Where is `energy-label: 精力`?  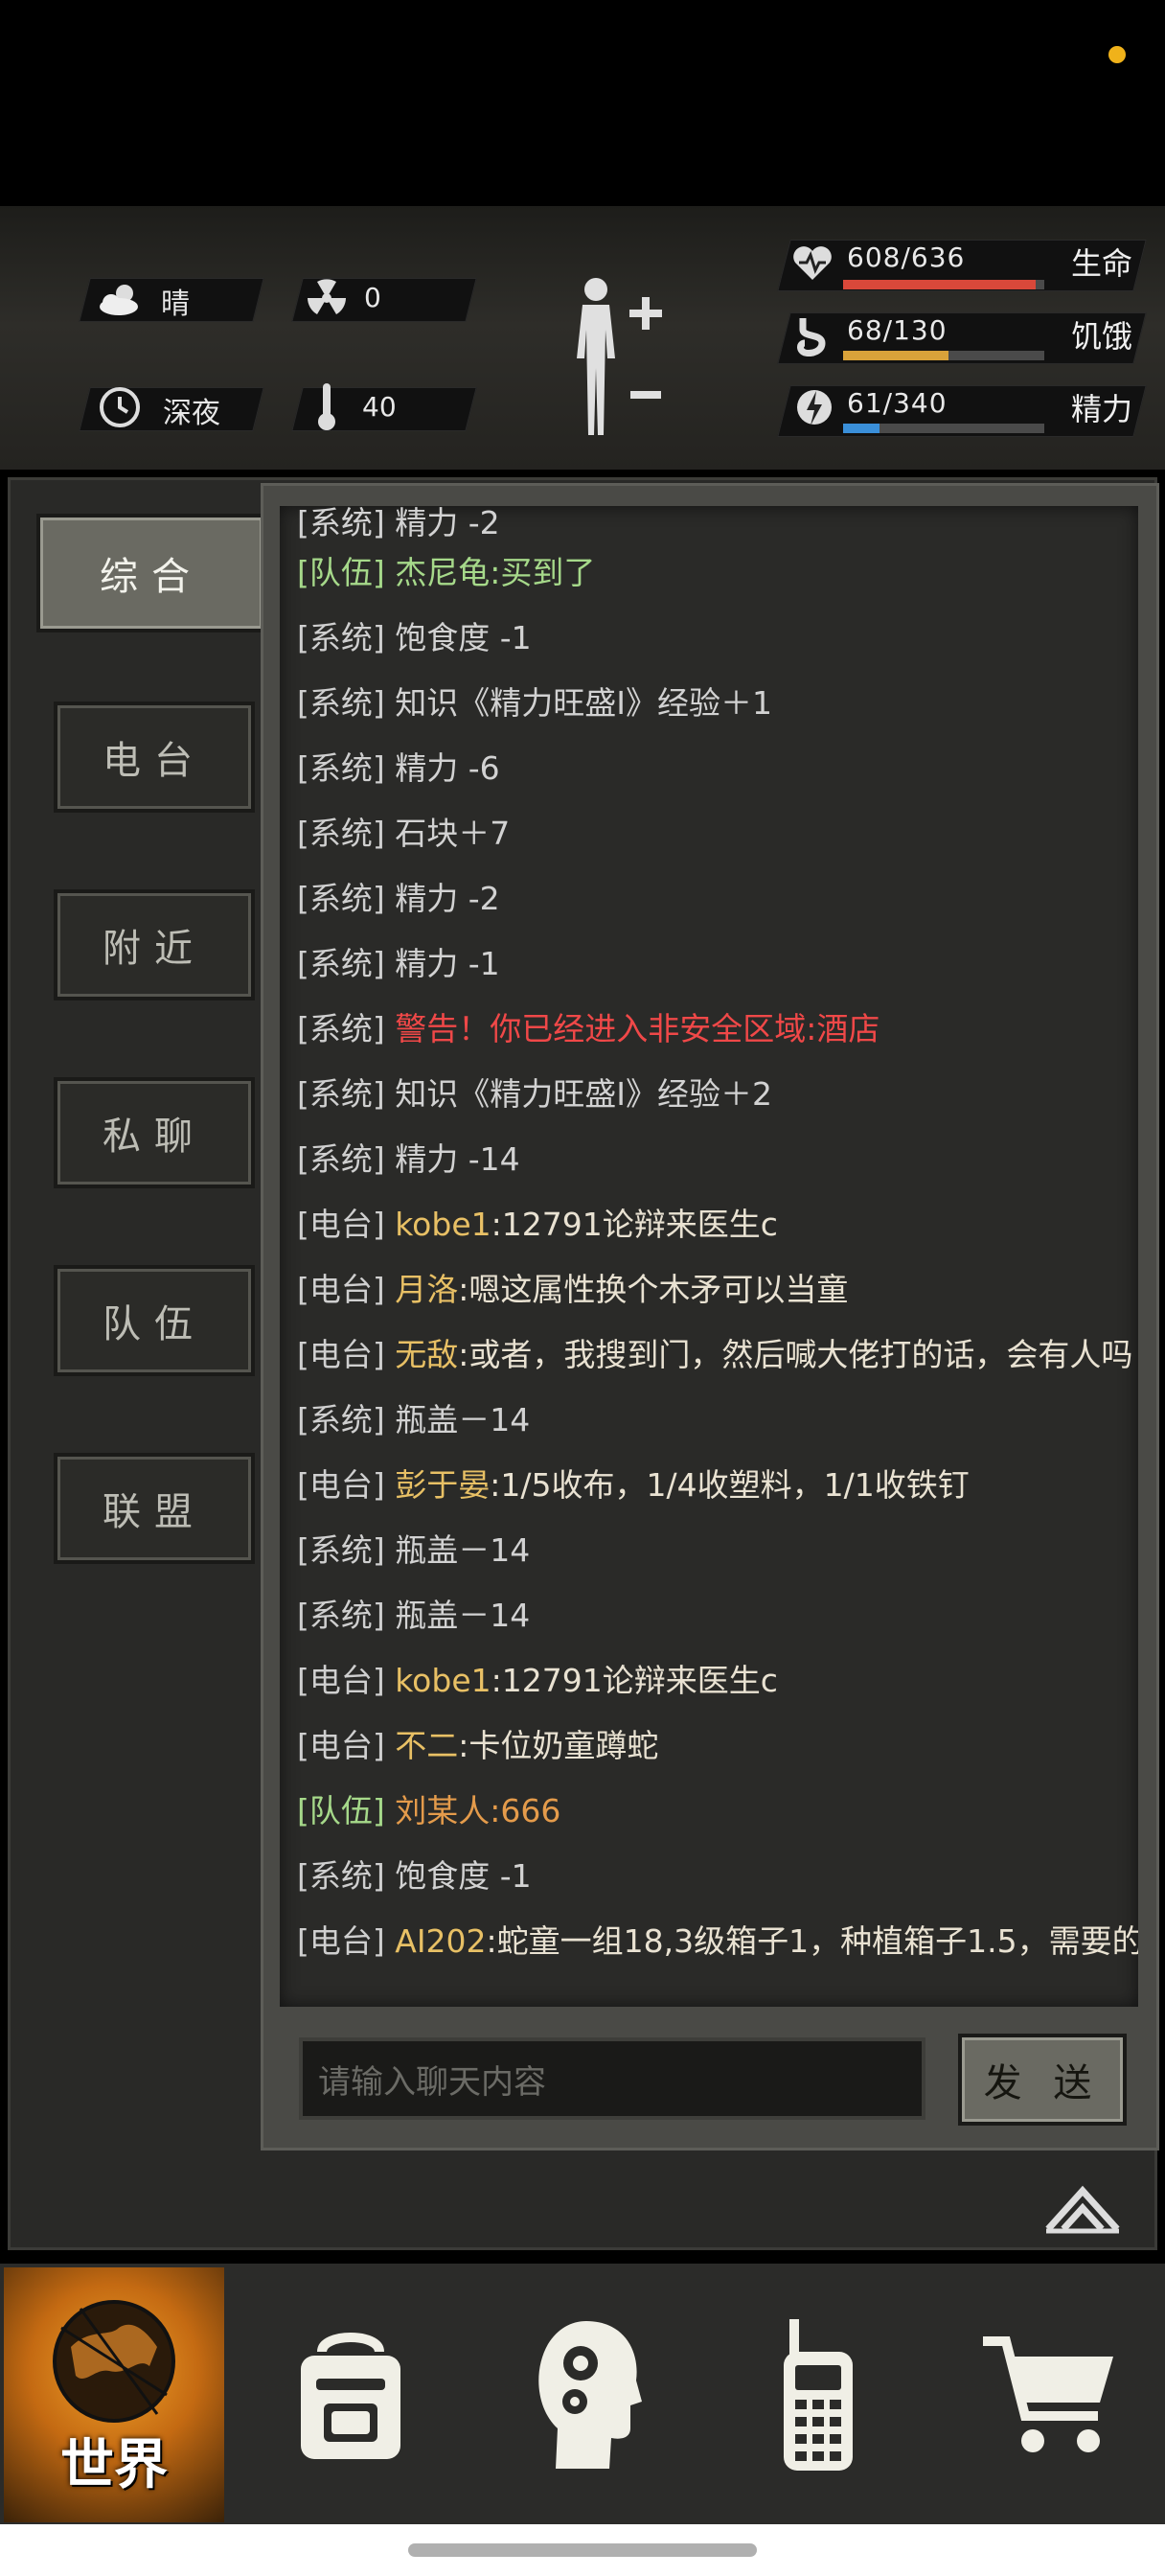
energy-label: 精力 is located at coordinates (1102, 409).